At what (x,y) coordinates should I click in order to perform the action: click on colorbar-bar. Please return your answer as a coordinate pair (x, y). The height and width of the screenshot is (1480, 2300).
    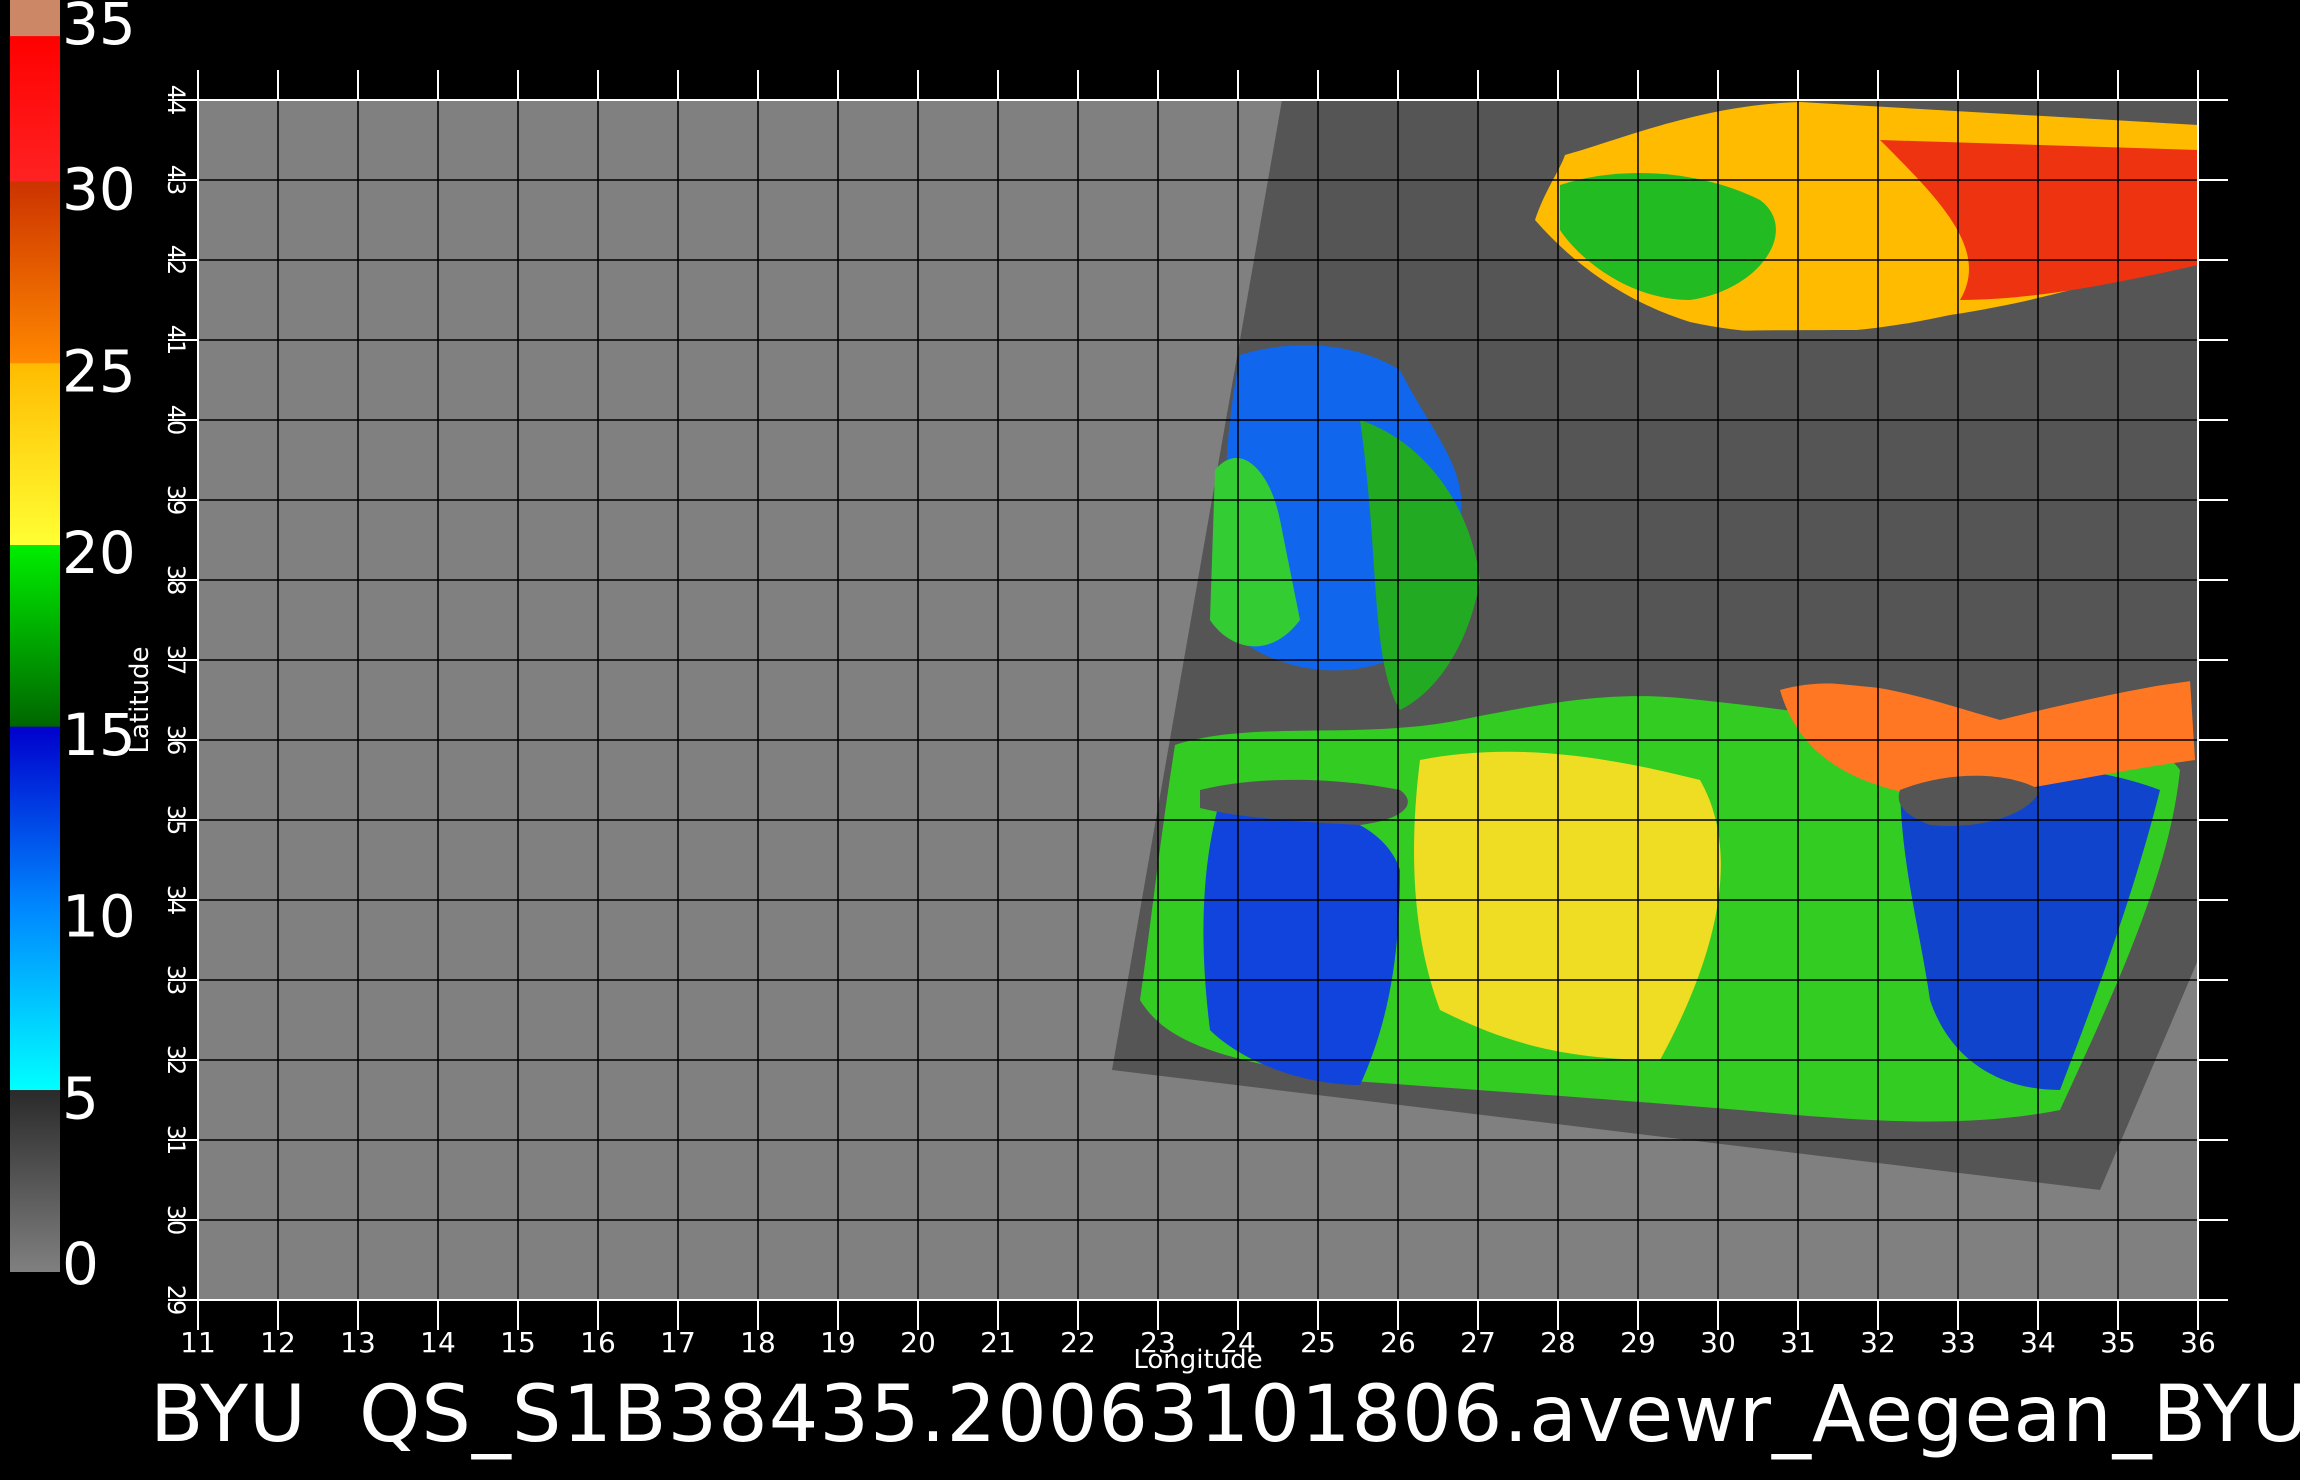
    Looking at the image, I should click on (35, 636).